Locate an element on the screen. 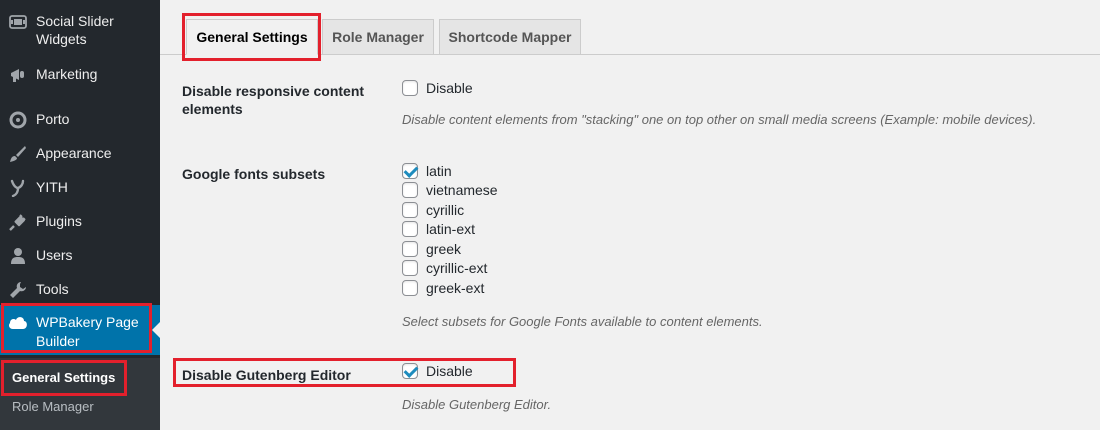 Image resolution: width=1100 pixels, height=430 pixels. wrench-icon is located at coordinates (18, 290).